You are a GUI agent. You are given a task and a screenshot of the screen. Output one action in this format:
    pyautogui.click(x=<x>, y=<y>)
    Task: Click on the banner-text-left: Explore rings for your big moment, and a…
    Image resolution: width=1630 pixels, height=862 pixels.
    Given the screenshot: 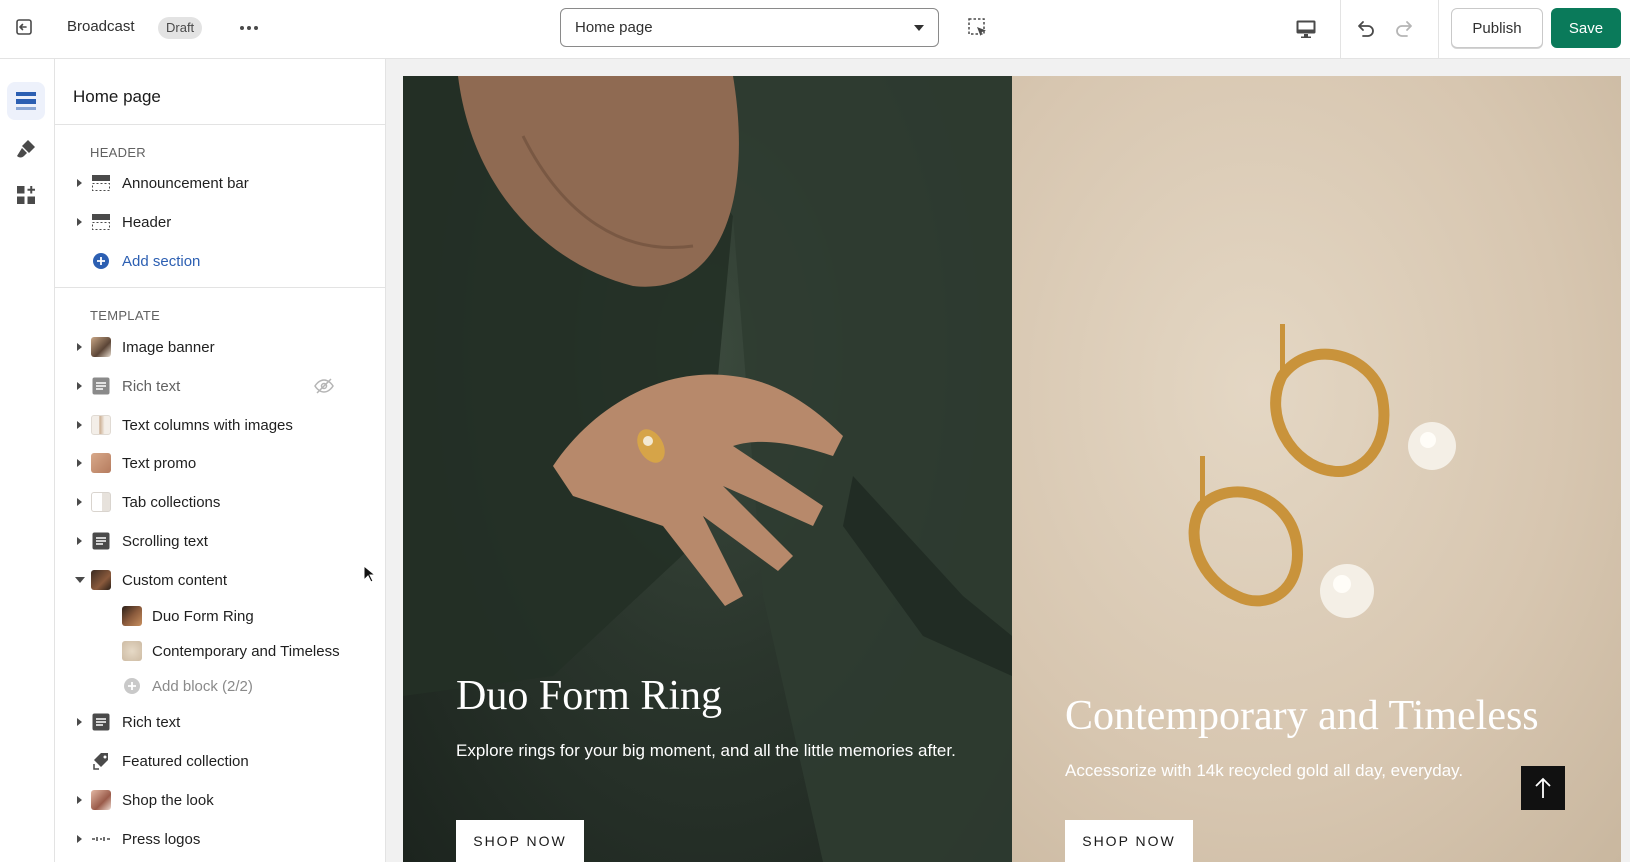 What is the action you would take?
    pyautogui.click(x=706, y=750)
    